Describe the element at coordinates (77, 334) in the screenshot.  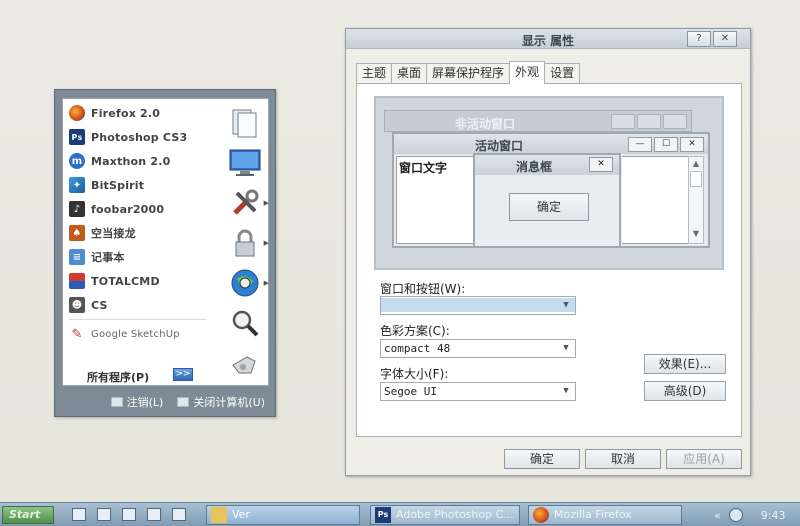
I see `sketchup-icon: ✎` at that location.